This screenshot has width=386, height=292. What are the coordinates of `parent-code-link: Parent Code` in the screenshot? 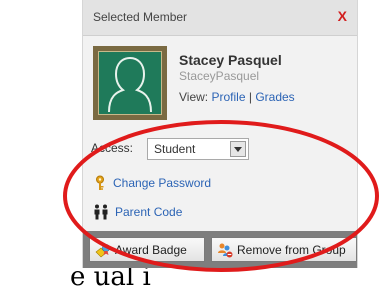 It's located at (137, 212).